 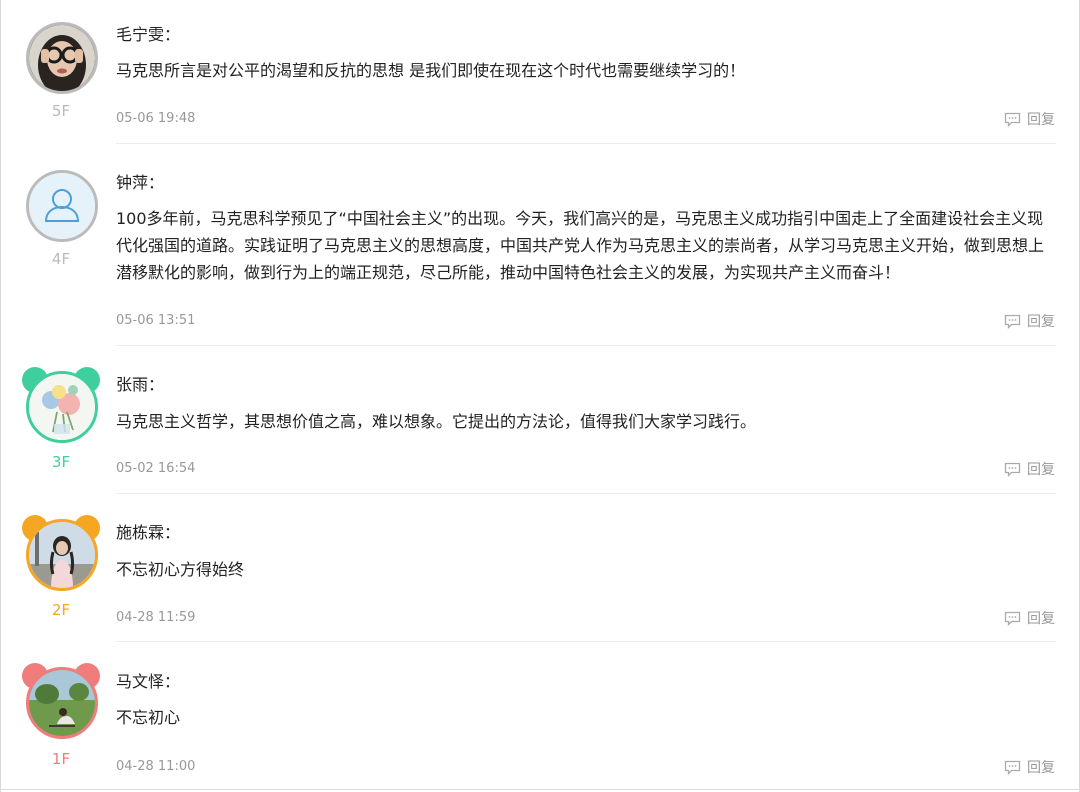 I want to click on comment-date: 05-02 16:54, so click(x=156, y=468).